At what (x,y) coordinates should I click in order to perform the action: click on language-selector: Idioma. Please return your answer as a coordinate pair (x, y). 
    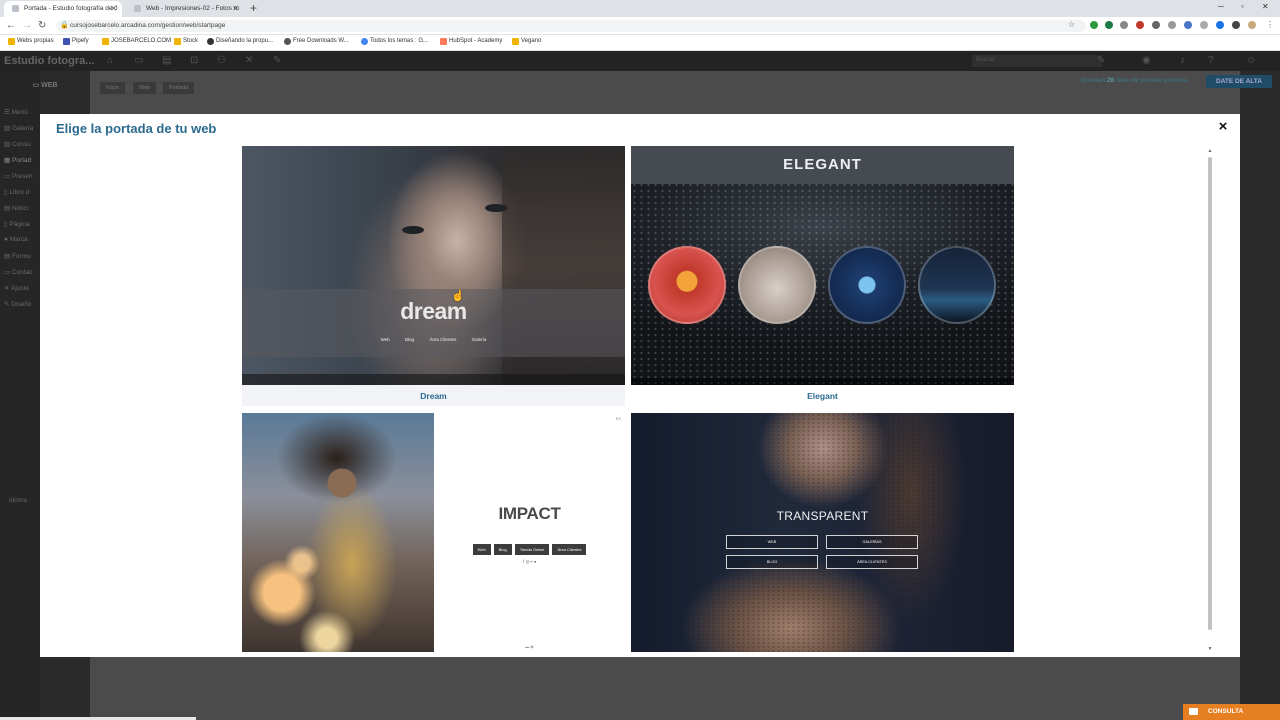
    Looking at the image, I should click on (18, 501).